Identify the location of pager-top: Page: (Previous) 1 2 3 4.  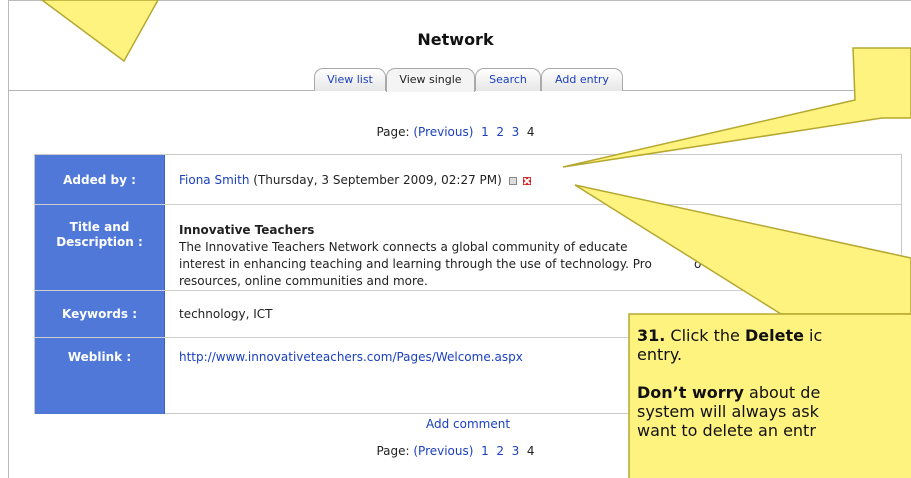
(455, 132).